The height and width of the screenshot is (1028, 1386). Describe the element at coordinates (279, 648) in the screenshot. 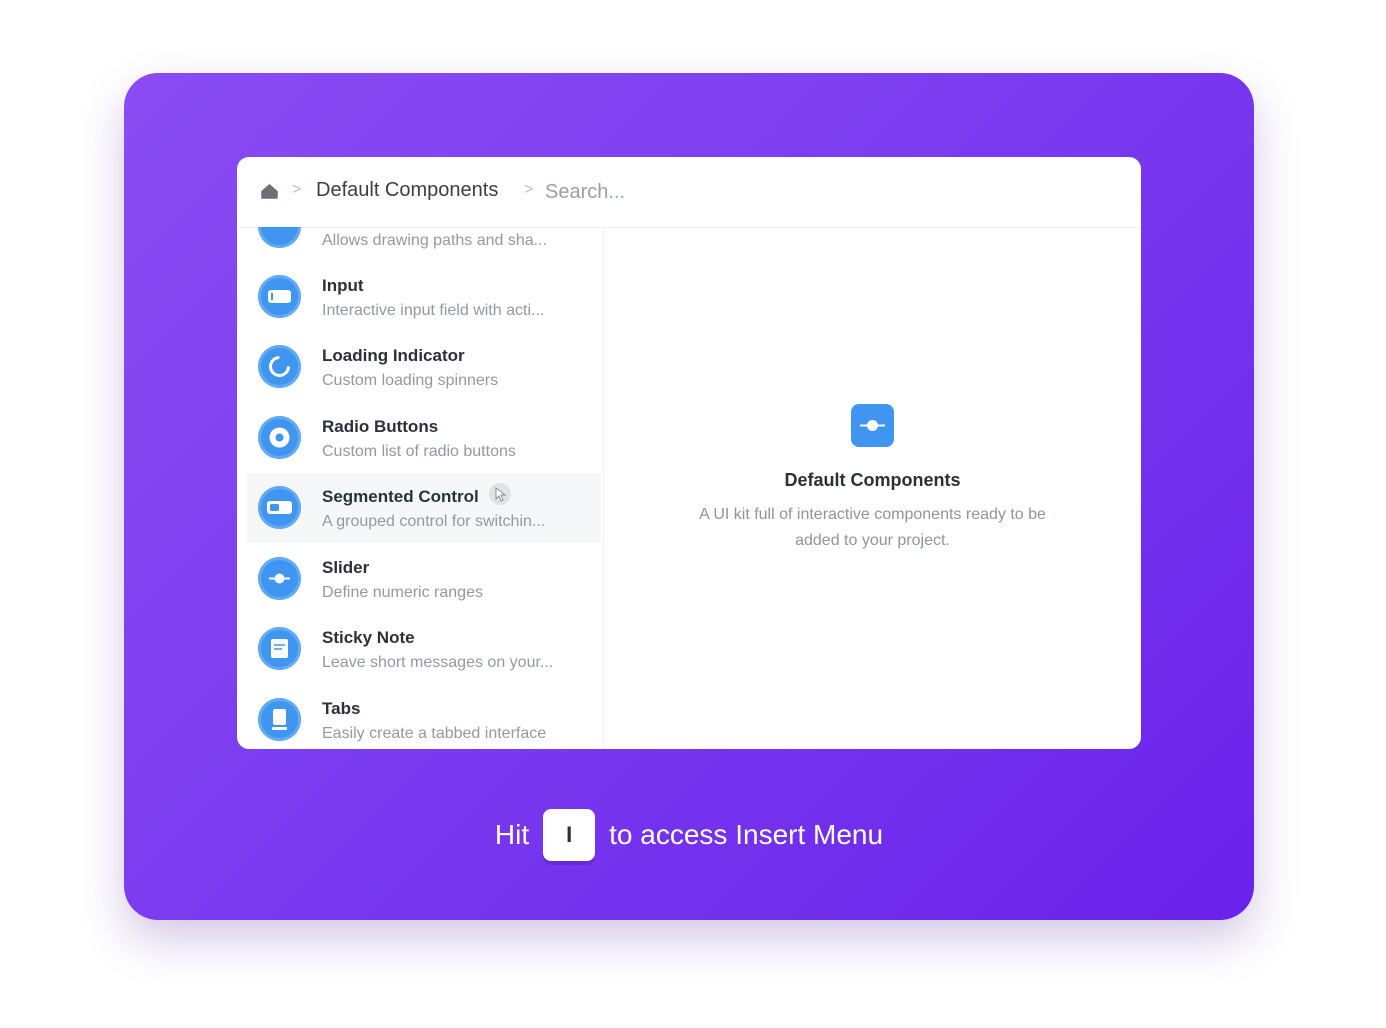

I see `sticky-note-icon` at that location.